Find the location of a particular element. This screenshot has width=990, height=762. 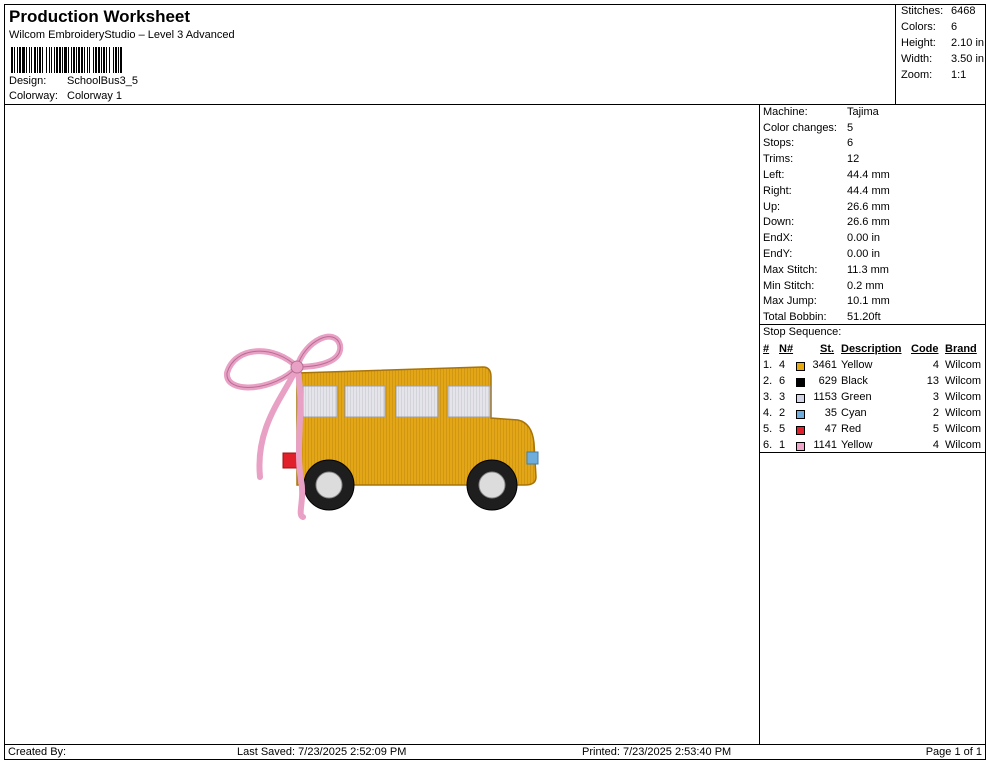

row-index: 2. is located at coordinates (768, 381).